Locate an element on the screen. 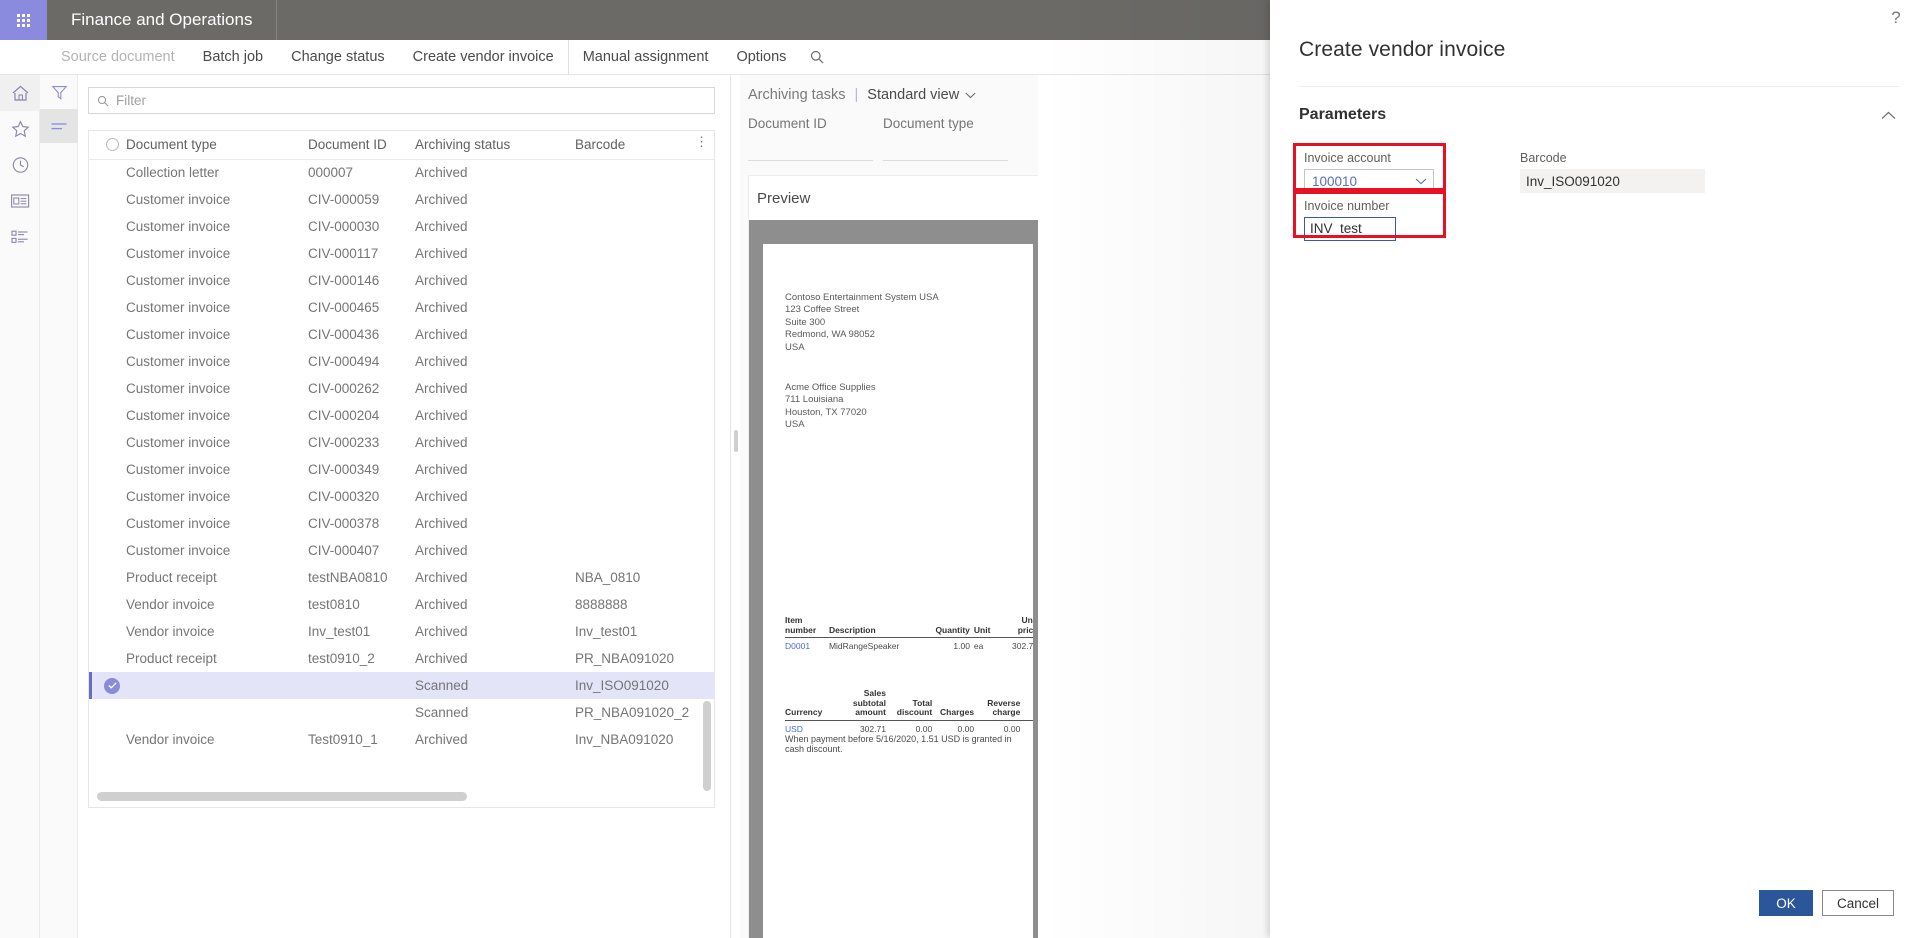 The image size is (1920, 938). table-row: Customer invoice CIV-000030 Archived is located at coordinates (401, 226).